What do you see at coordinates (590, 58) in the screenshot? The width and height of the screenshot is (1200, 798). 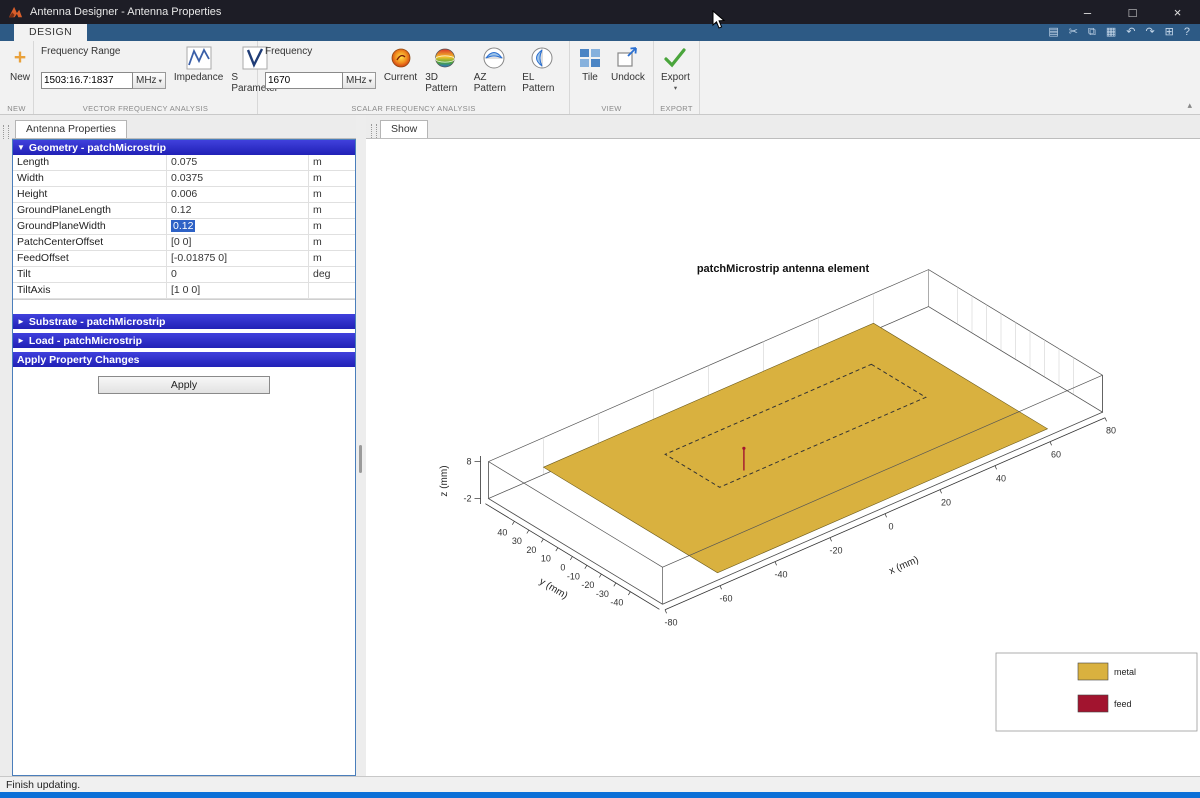 I see `tile-icon` at bounding box center [590, 58].